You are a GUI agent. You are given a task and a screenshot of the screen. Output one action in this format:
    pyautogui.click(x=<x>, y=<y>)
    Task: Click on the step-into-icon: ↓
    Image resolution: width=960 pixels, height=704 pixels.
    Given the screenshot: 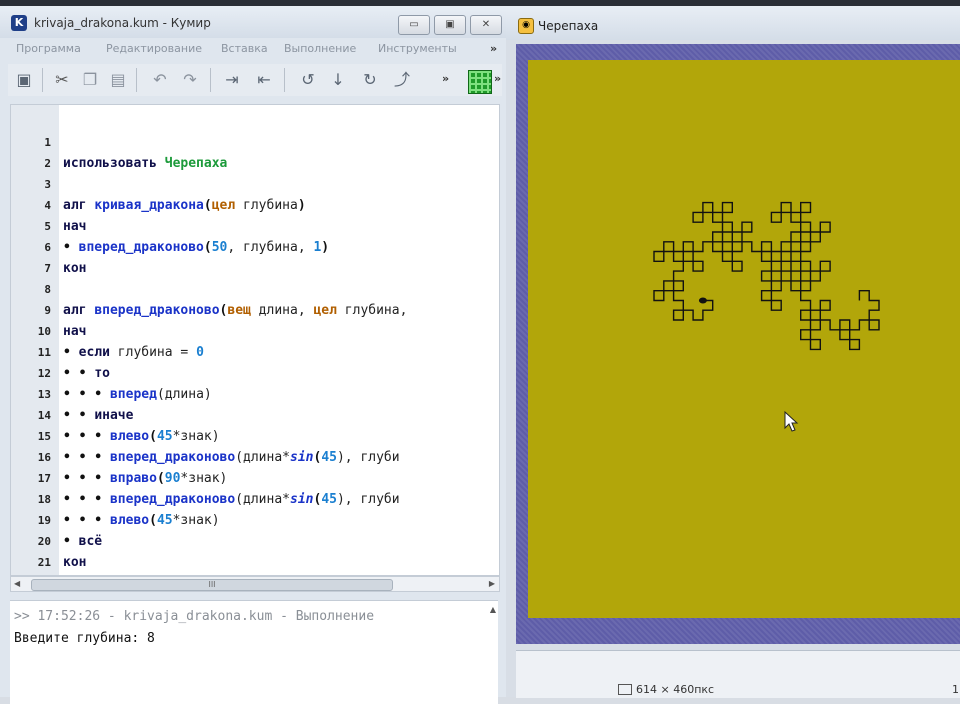 What is the action you would take?
    pyautogui.click(x=338, y=80)
    